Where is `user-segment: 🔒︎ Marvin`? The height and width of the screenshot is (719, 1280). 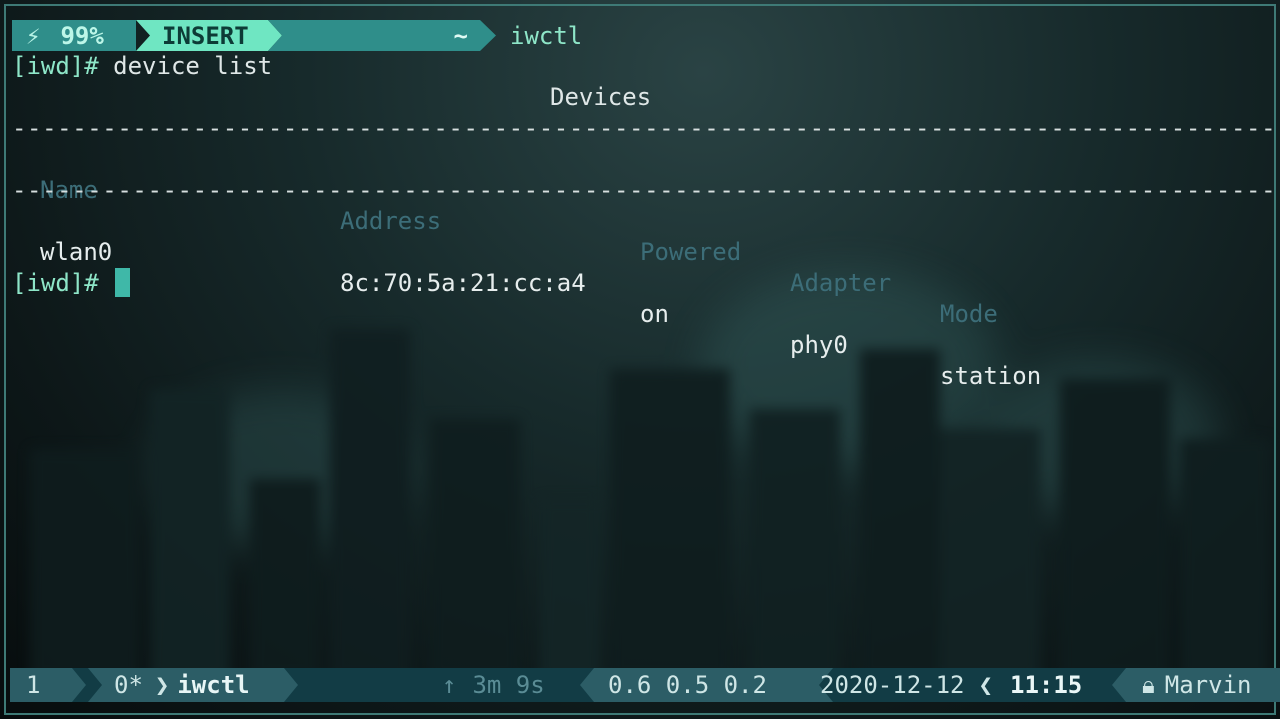
user-segment: 🔒︎ Marvin is located at coordinates (1196, 685).